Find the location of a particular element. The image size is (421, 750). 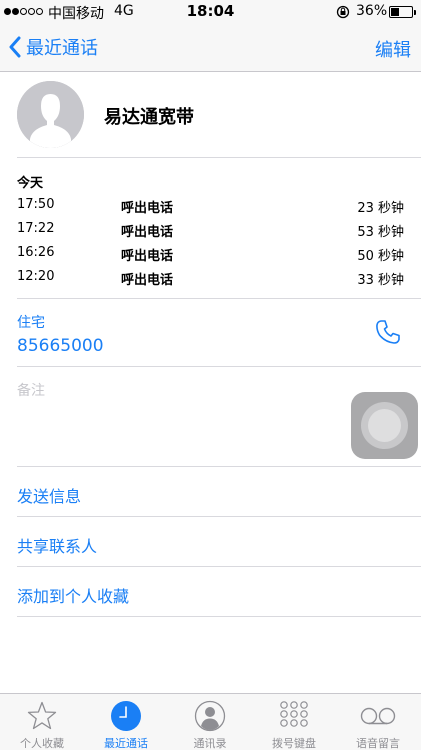

call-row: 17:22 呼出电话 53 秒钟 is located at coordinates (211, 233).